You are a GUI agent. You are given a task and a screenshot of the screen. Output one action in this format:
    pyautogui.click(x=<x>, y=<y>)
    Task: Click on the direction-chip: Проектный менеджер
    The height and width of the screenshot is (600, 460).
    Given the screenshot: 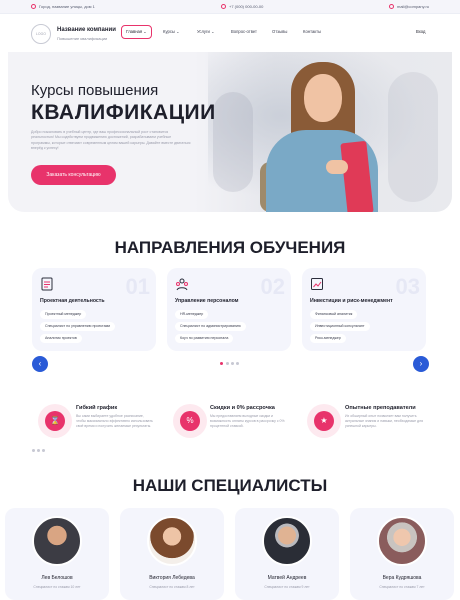 What is the action you would take?
    pyautogui.click(x=63, y=314)
    